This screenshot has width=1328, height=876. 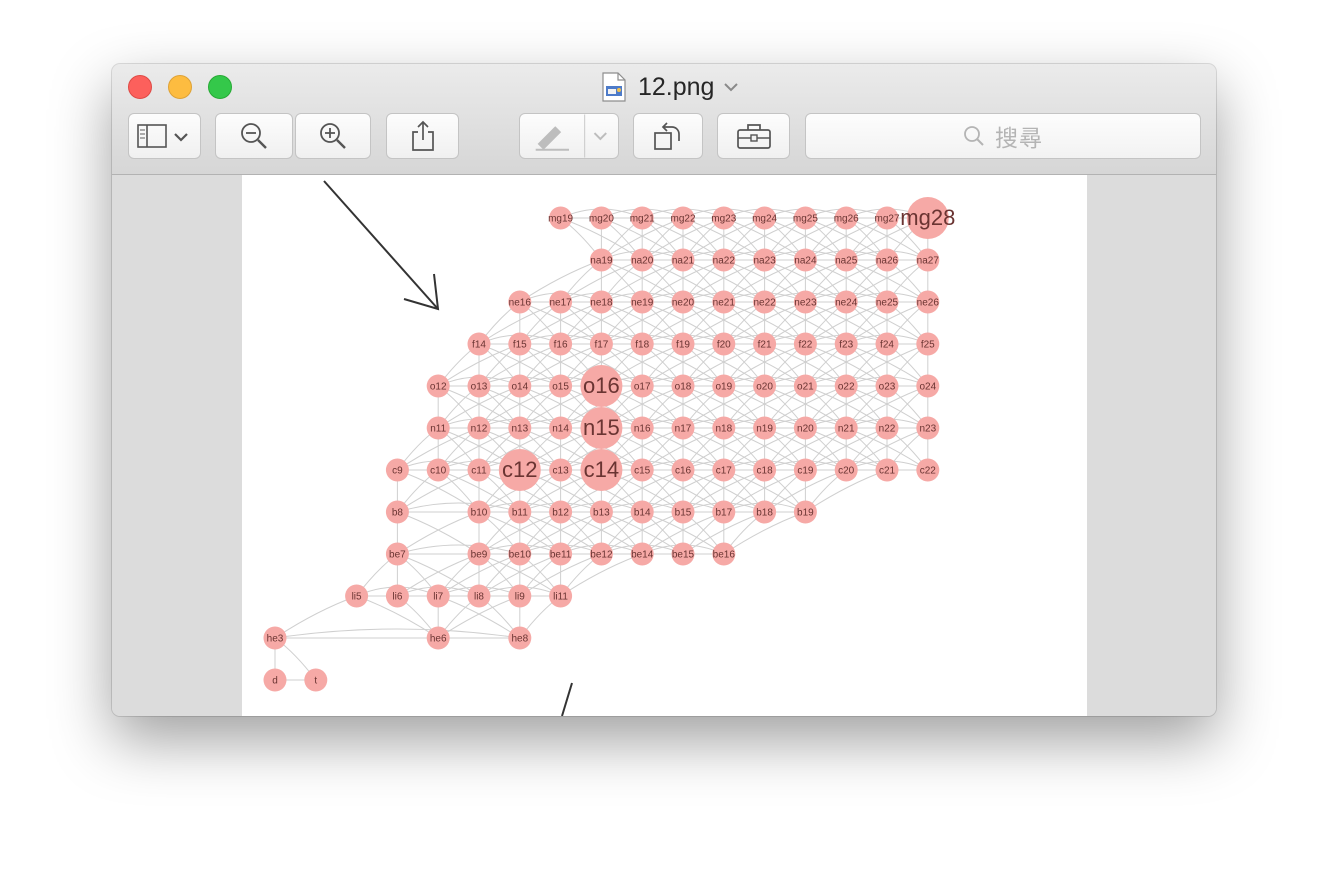 What do you see at coordinates (560, 387) in the screenshot?
I see `node-label: o15` at bounding box center [560, 387].